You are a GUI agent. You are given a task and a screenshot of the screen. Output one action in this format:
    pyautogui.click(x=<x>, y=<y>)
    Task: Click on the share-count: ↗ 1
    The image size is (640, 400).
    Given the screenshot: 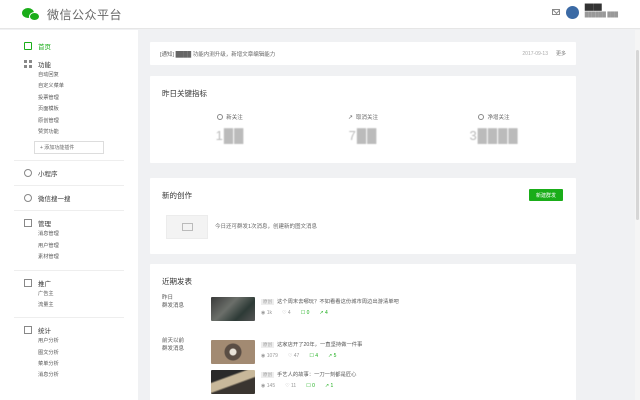 What is the action you would take?
    pyautogui.click(x=329, y=386)
    